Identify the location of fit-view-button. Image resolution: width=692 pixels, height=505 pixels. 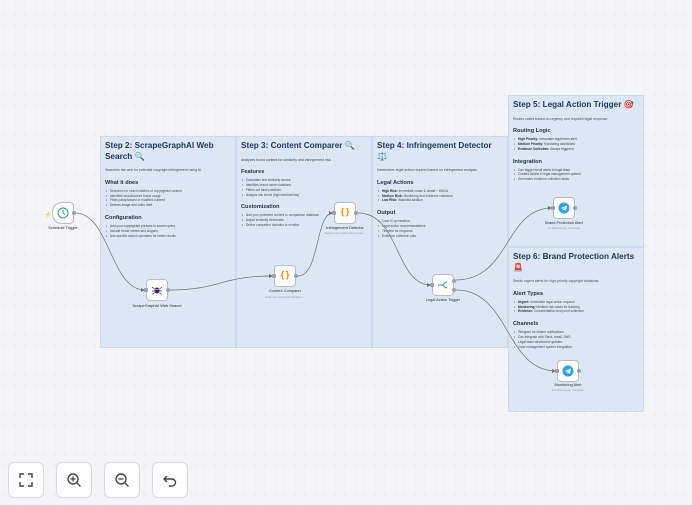
(26, 480).